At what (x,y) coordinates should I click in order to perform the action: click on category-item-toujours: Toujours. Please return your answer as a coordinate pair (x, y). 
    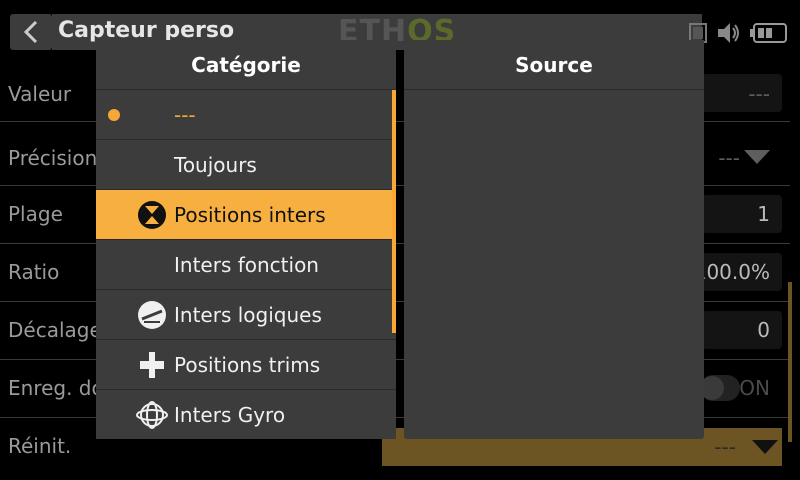
    Looking at the image, I should click on (246, 165).